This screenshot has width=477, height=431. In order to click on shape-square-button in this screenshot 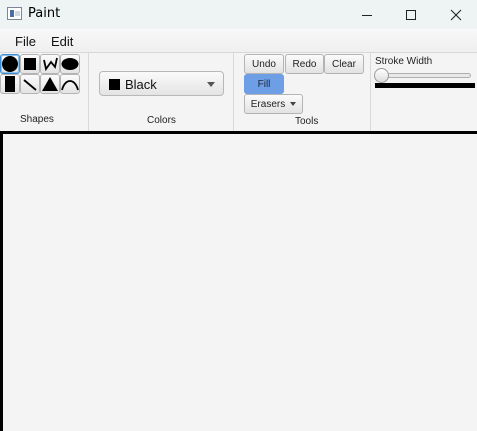, I will do `click(30, 64)`.